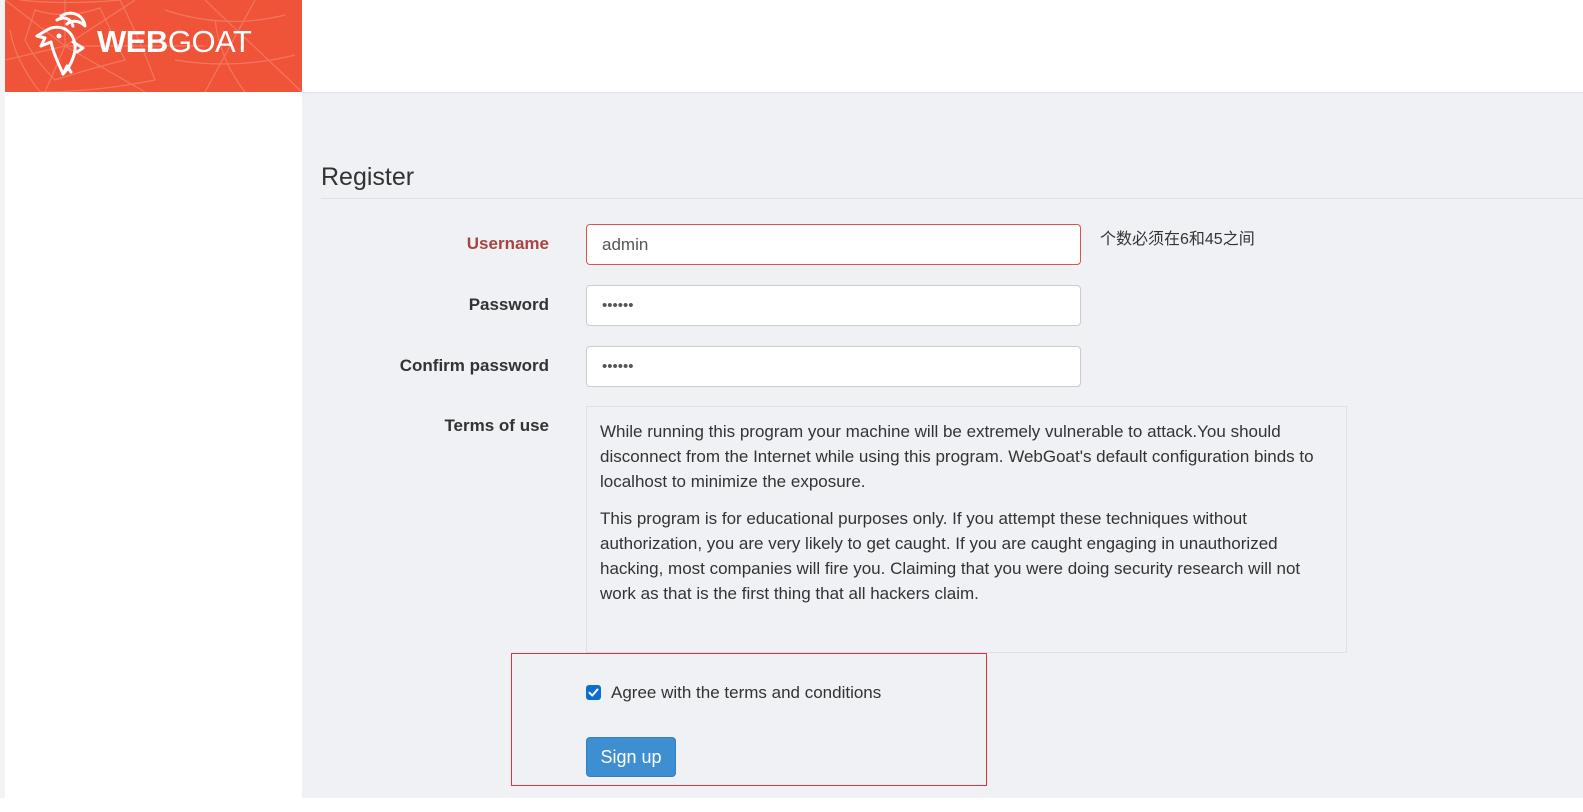 Image resolution: width=1583 pixels, height=812 pixels. What do you see at coordinates (496, 425) in the screenshot?
I see `terms-label: Terms of use` at bounding box center [496, 425].